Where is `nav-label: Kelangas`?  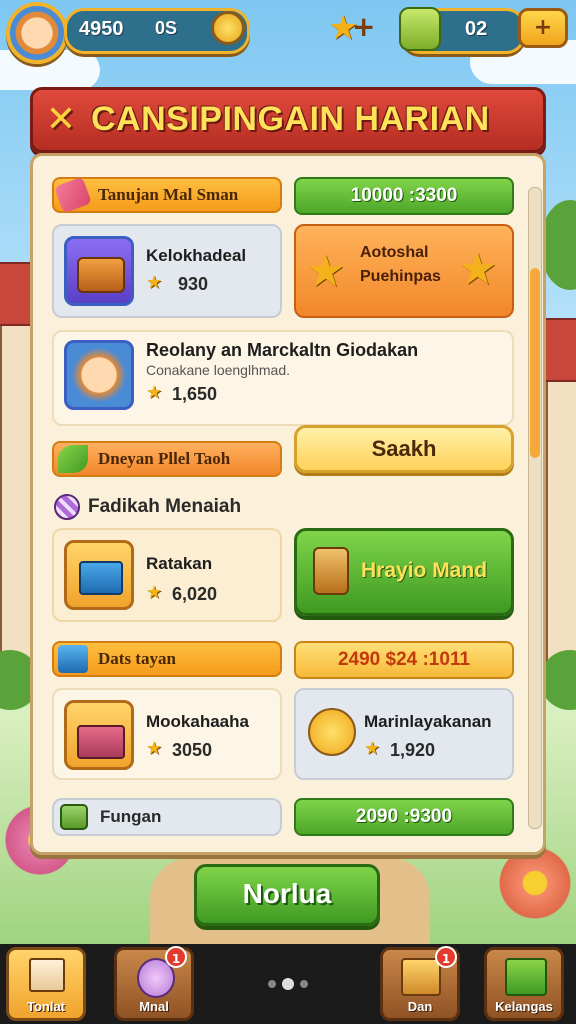
nav-label: Kelangas is located at coordinates (524, 1006).